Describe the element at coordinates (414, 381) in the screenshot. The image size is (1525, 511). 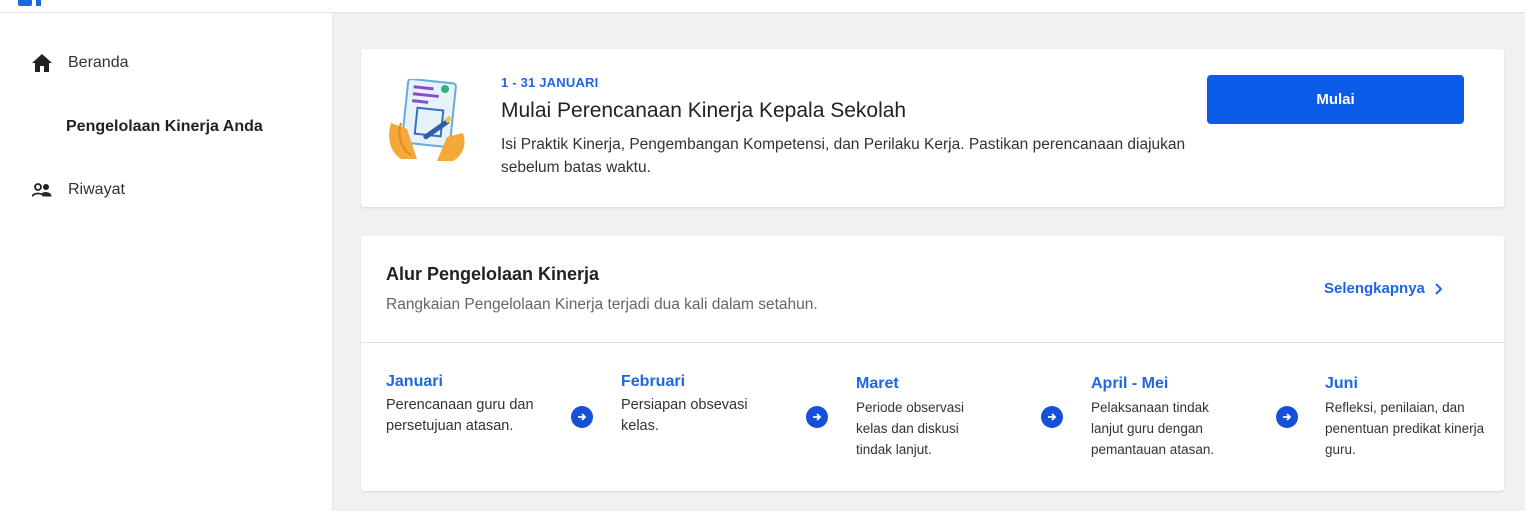
I see `step-month: Januari` at that location.